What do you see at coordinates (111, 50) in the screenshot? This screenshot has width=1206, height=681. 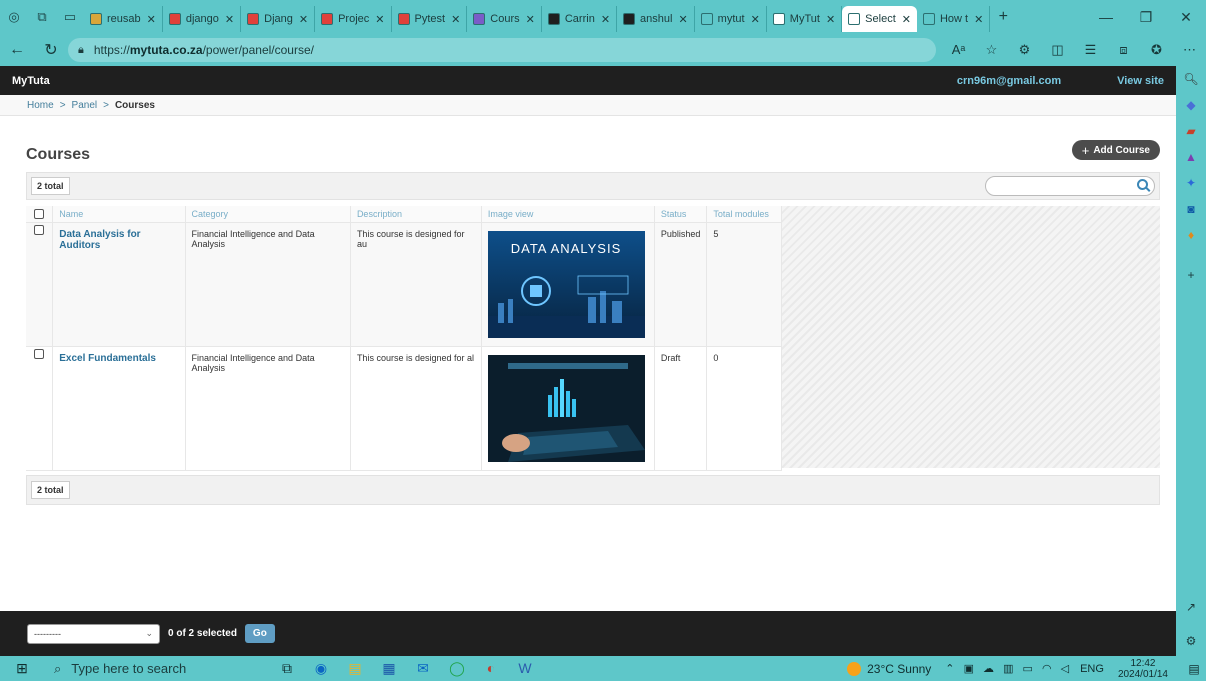 I see `url-prefix: https://` at bounding box center [111, 50].